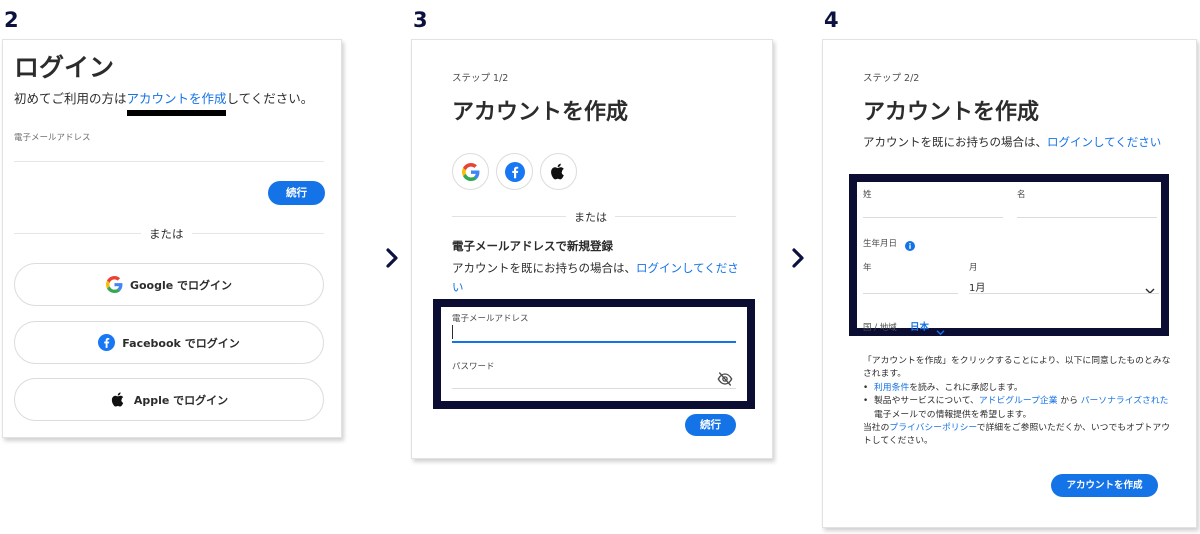  Describe the element at coordinates (910, 293) in the screenshot. I see `year-input` at that location.